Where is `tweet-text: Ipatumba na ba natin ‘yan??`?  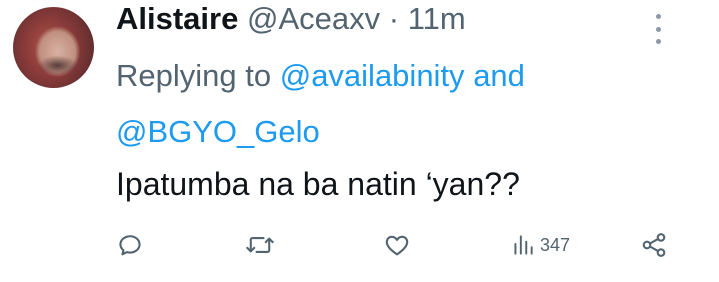 tweet-text: Ipatumba na ba natin ‘yan?? is located at coordinates (318, 184).